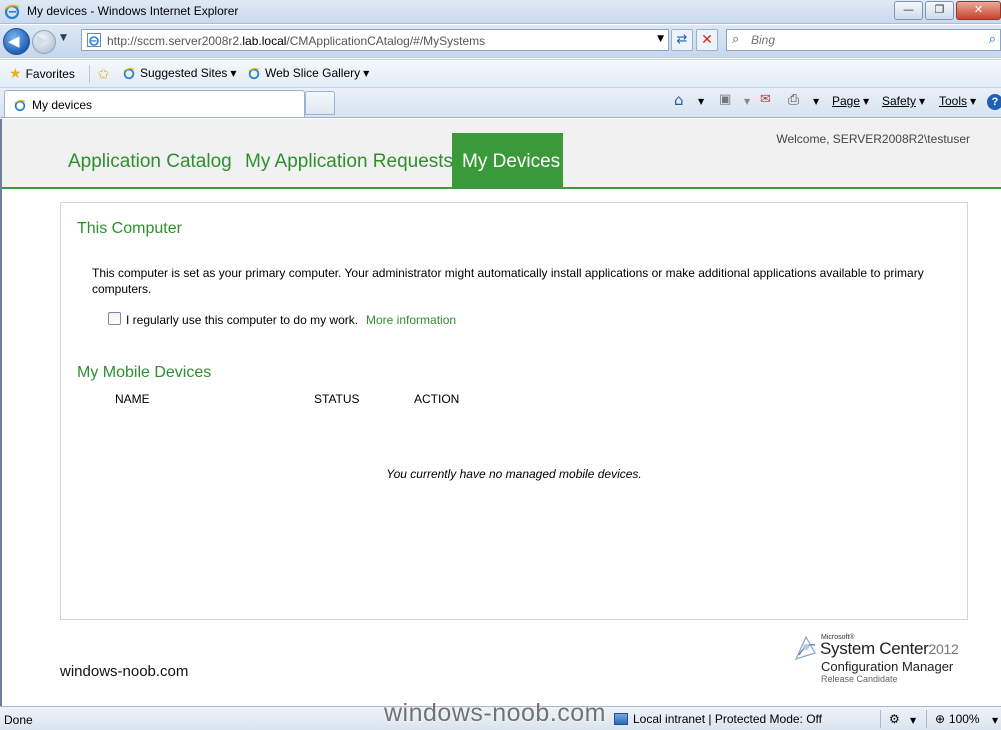 Image resolution: width=1001 pixels, height=730 pixels. Describe the element at coordinates (861, 40) in the screenshot. I see `search-input` at that location.